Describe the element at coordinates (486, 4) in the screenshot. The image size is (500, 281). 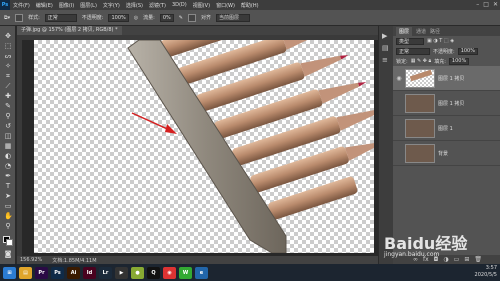
I see `maximize-button: □` at that location.